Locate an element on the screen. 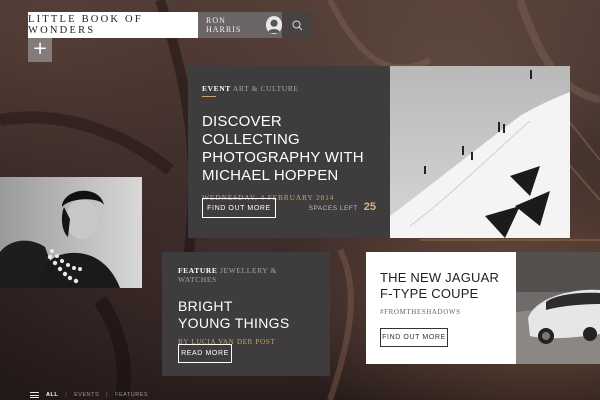 The width and height of the screenshot is (600, 400). accent-rule is located at coordinates (209, 96).